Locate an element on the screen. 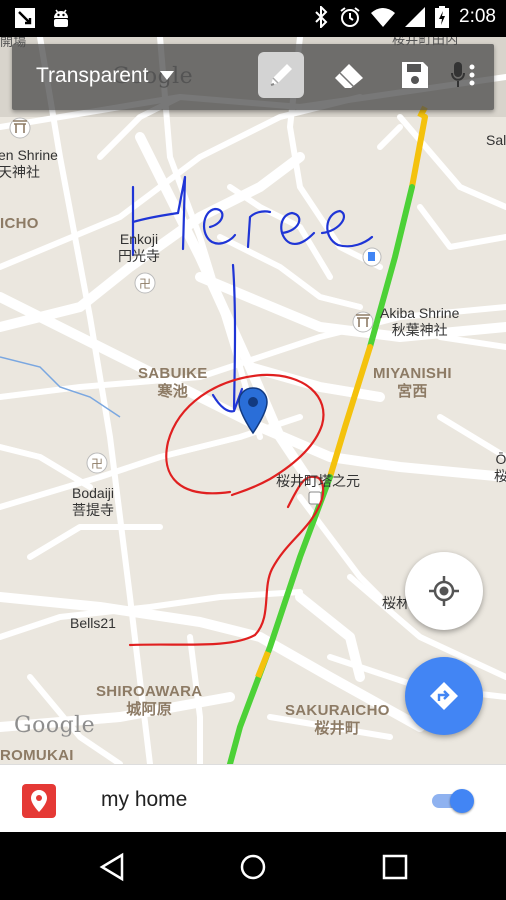 Image resolution: width=506 pixels, height=900 pixels. back-icon is located at coordinates (113, 867).